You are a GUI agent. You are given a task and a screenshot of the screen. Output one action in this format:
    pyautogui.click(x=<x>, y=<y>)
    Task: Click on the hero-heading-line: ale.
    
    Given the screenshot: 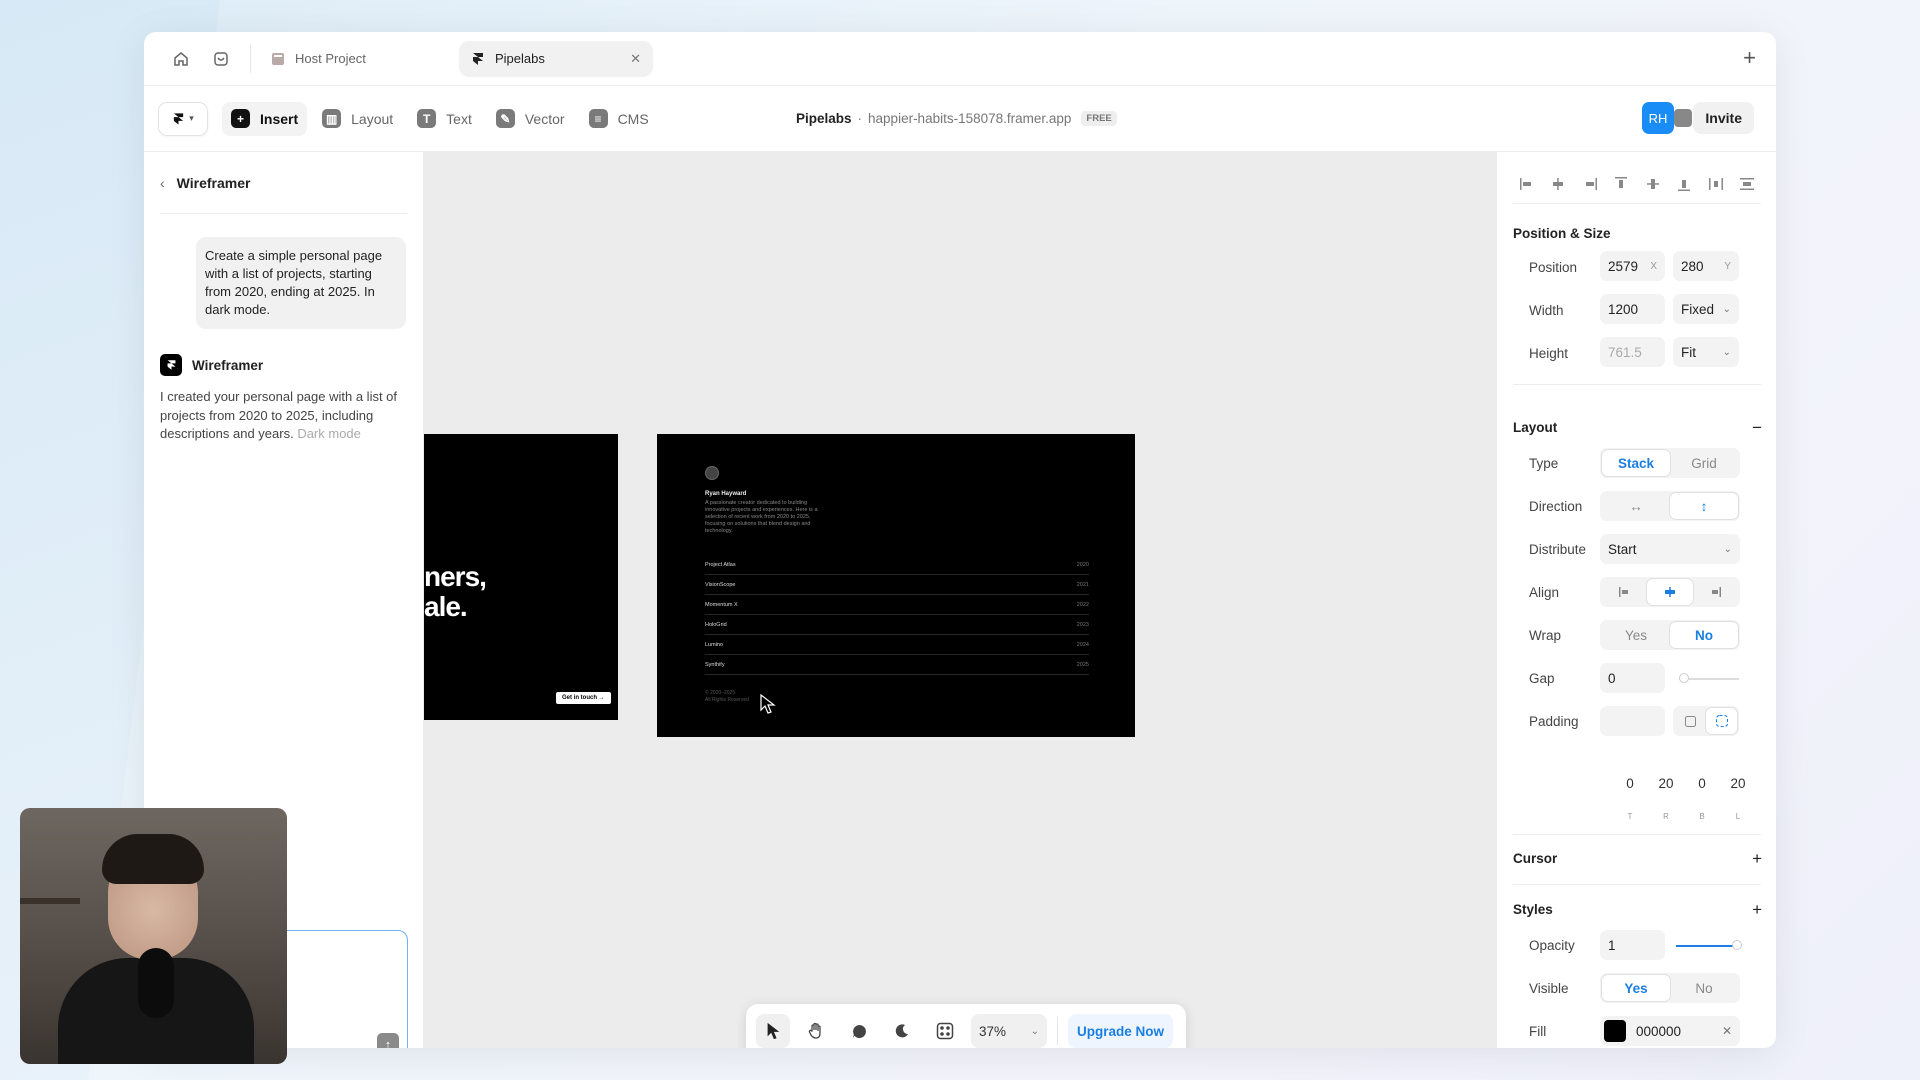 What is the action you would take?
    pyautogui.click(x=446, y=606)
    